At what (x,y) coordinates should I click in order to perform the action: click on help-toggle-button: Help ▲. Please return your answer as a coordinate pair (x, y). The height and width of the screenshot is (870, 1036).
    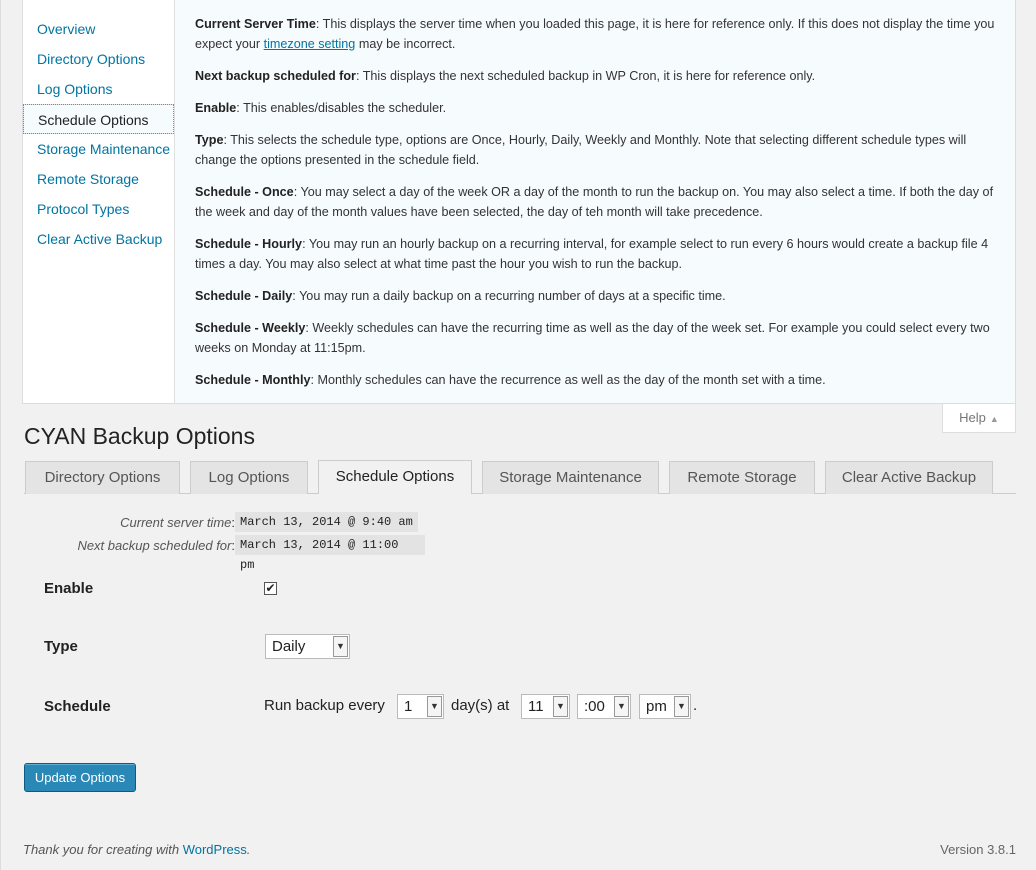
    Looking at the image, I should click on (979, 418).